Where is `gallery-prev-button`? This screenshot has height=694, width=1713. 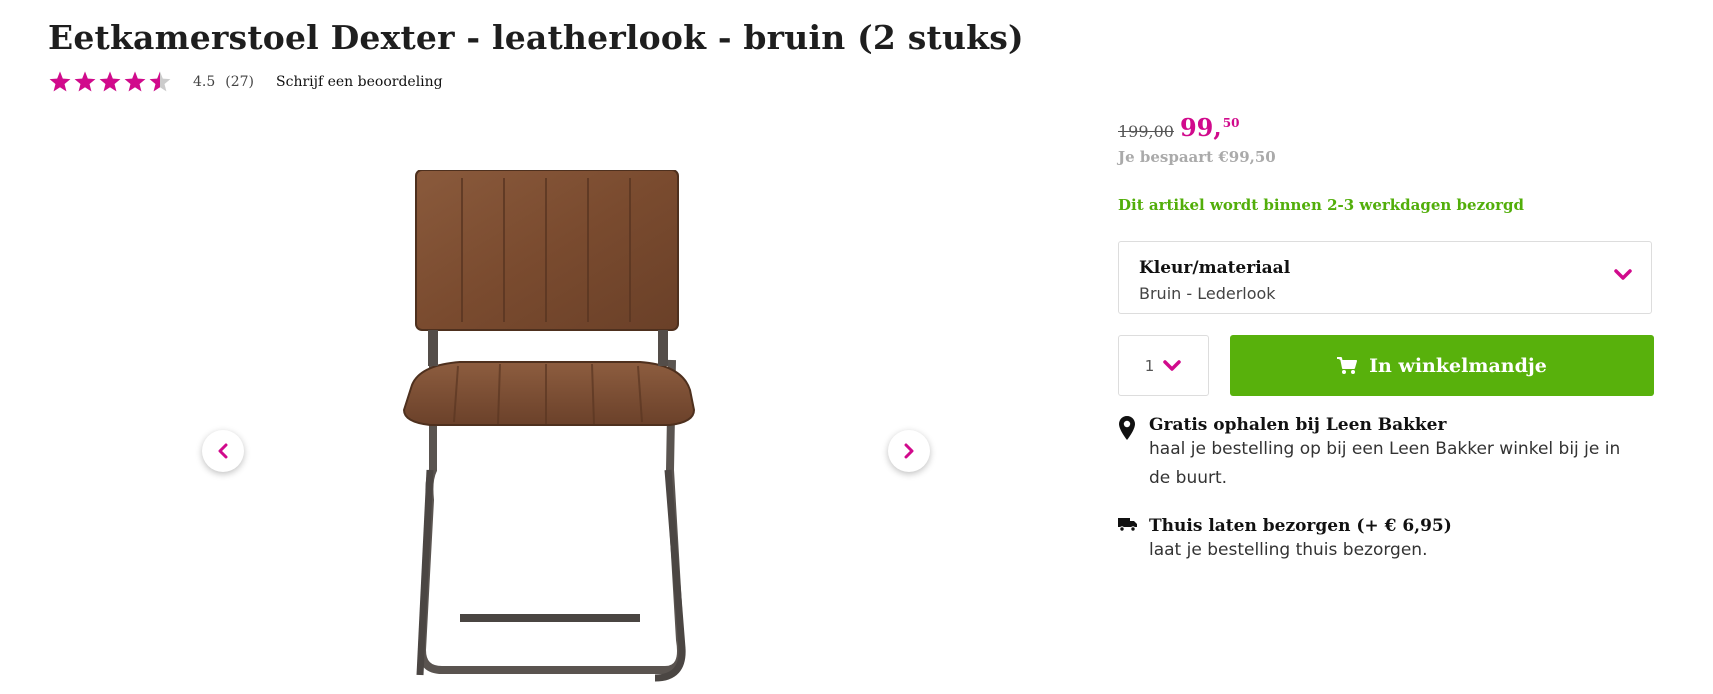 gallery-prev-button is located at coordinates (223, 451).